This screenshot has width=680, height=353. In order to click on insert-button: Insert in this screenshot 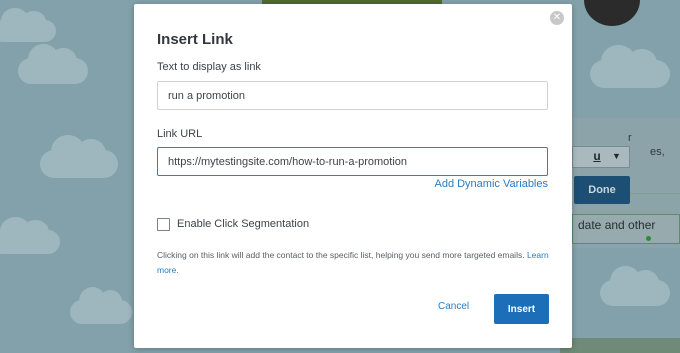, I will do `click(521, 309)`.